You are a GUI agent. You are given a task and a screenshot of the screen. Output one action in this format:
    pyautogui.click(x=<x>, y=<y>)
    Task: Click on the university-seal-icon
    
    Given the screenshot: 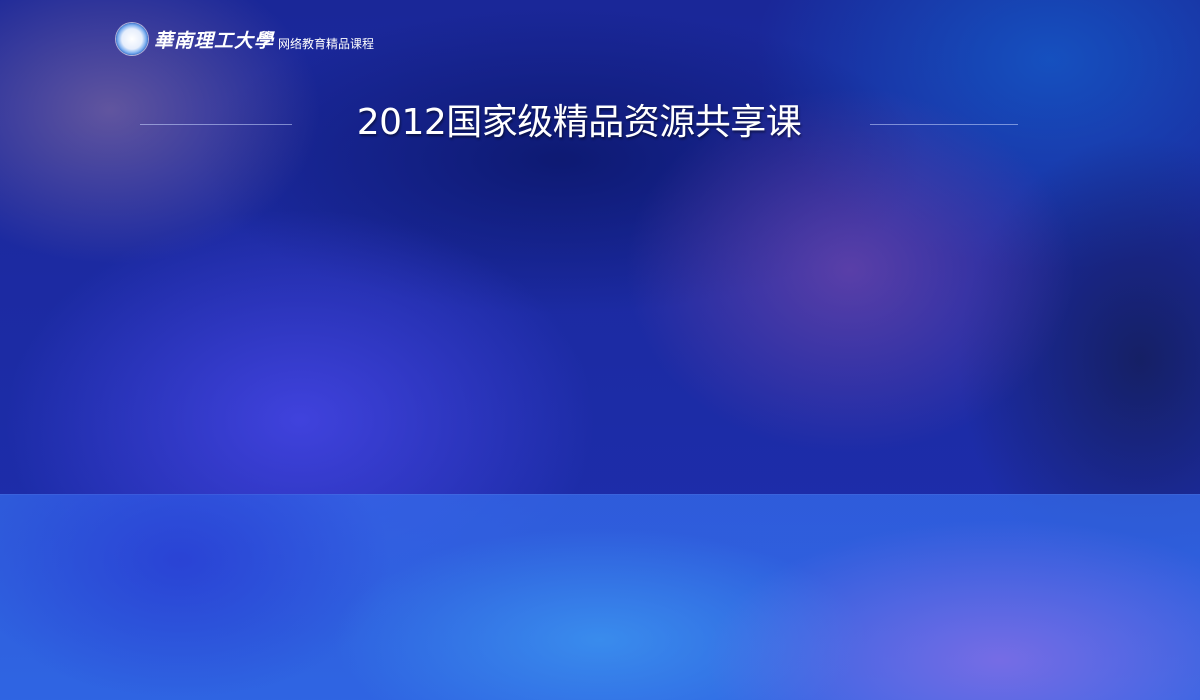 What is the action you would take?
    pyautogui.click(x=132, y=39)
    